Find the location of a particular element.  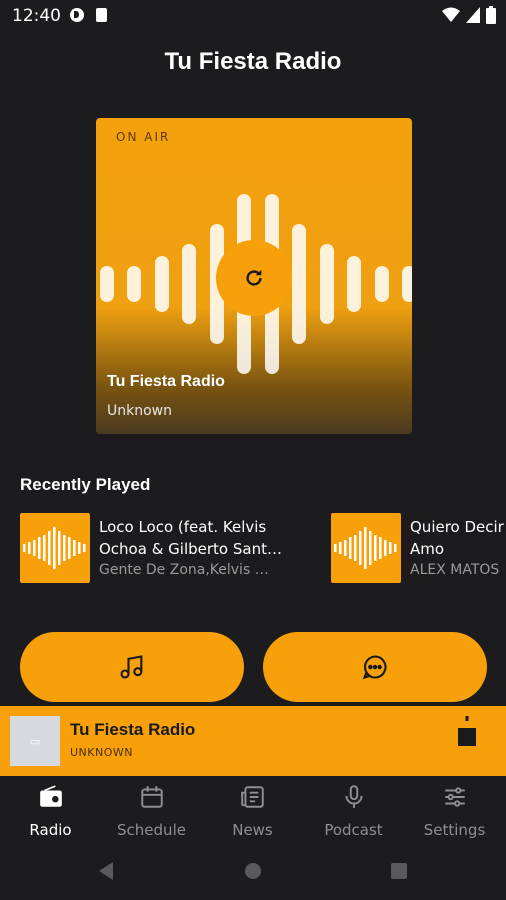

system-navigation-bar is located at coordinates (253, 875).